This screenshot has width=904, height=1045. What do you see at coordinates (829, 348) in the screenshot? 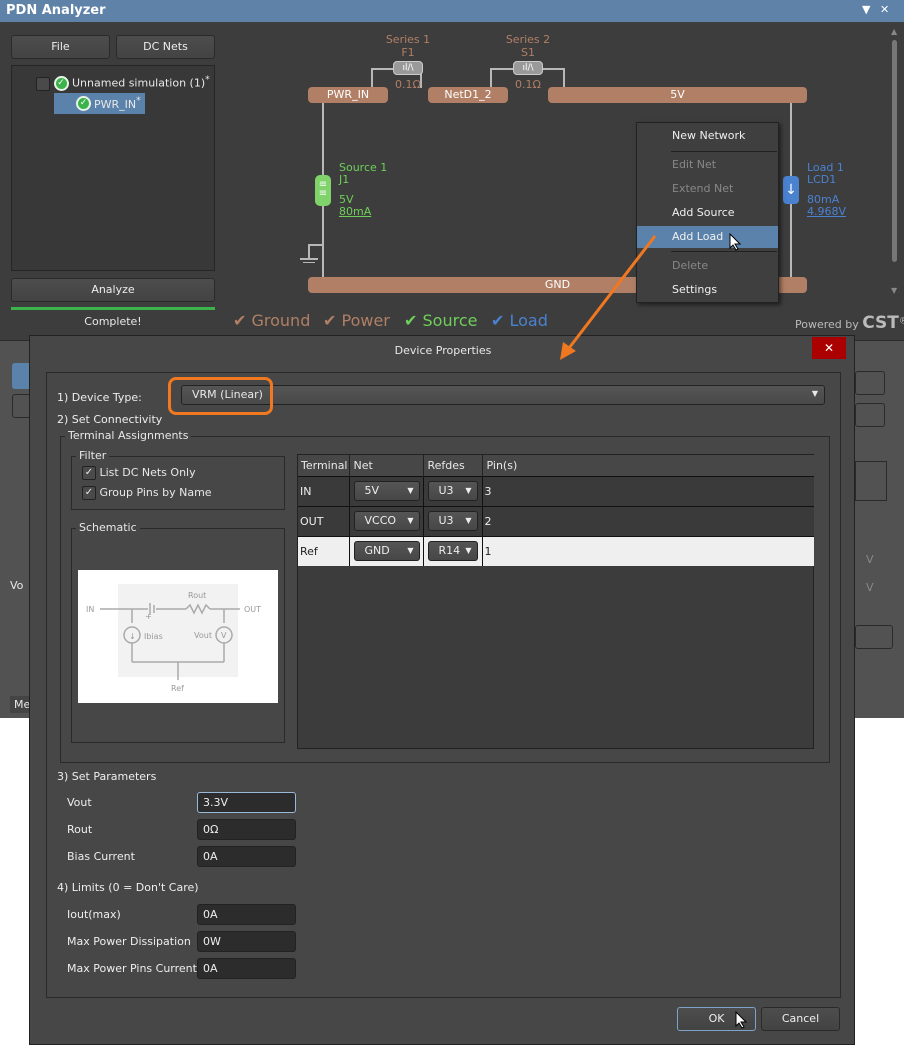
I see `dialog-close-button: ✕` at bounding box center [829, 348].